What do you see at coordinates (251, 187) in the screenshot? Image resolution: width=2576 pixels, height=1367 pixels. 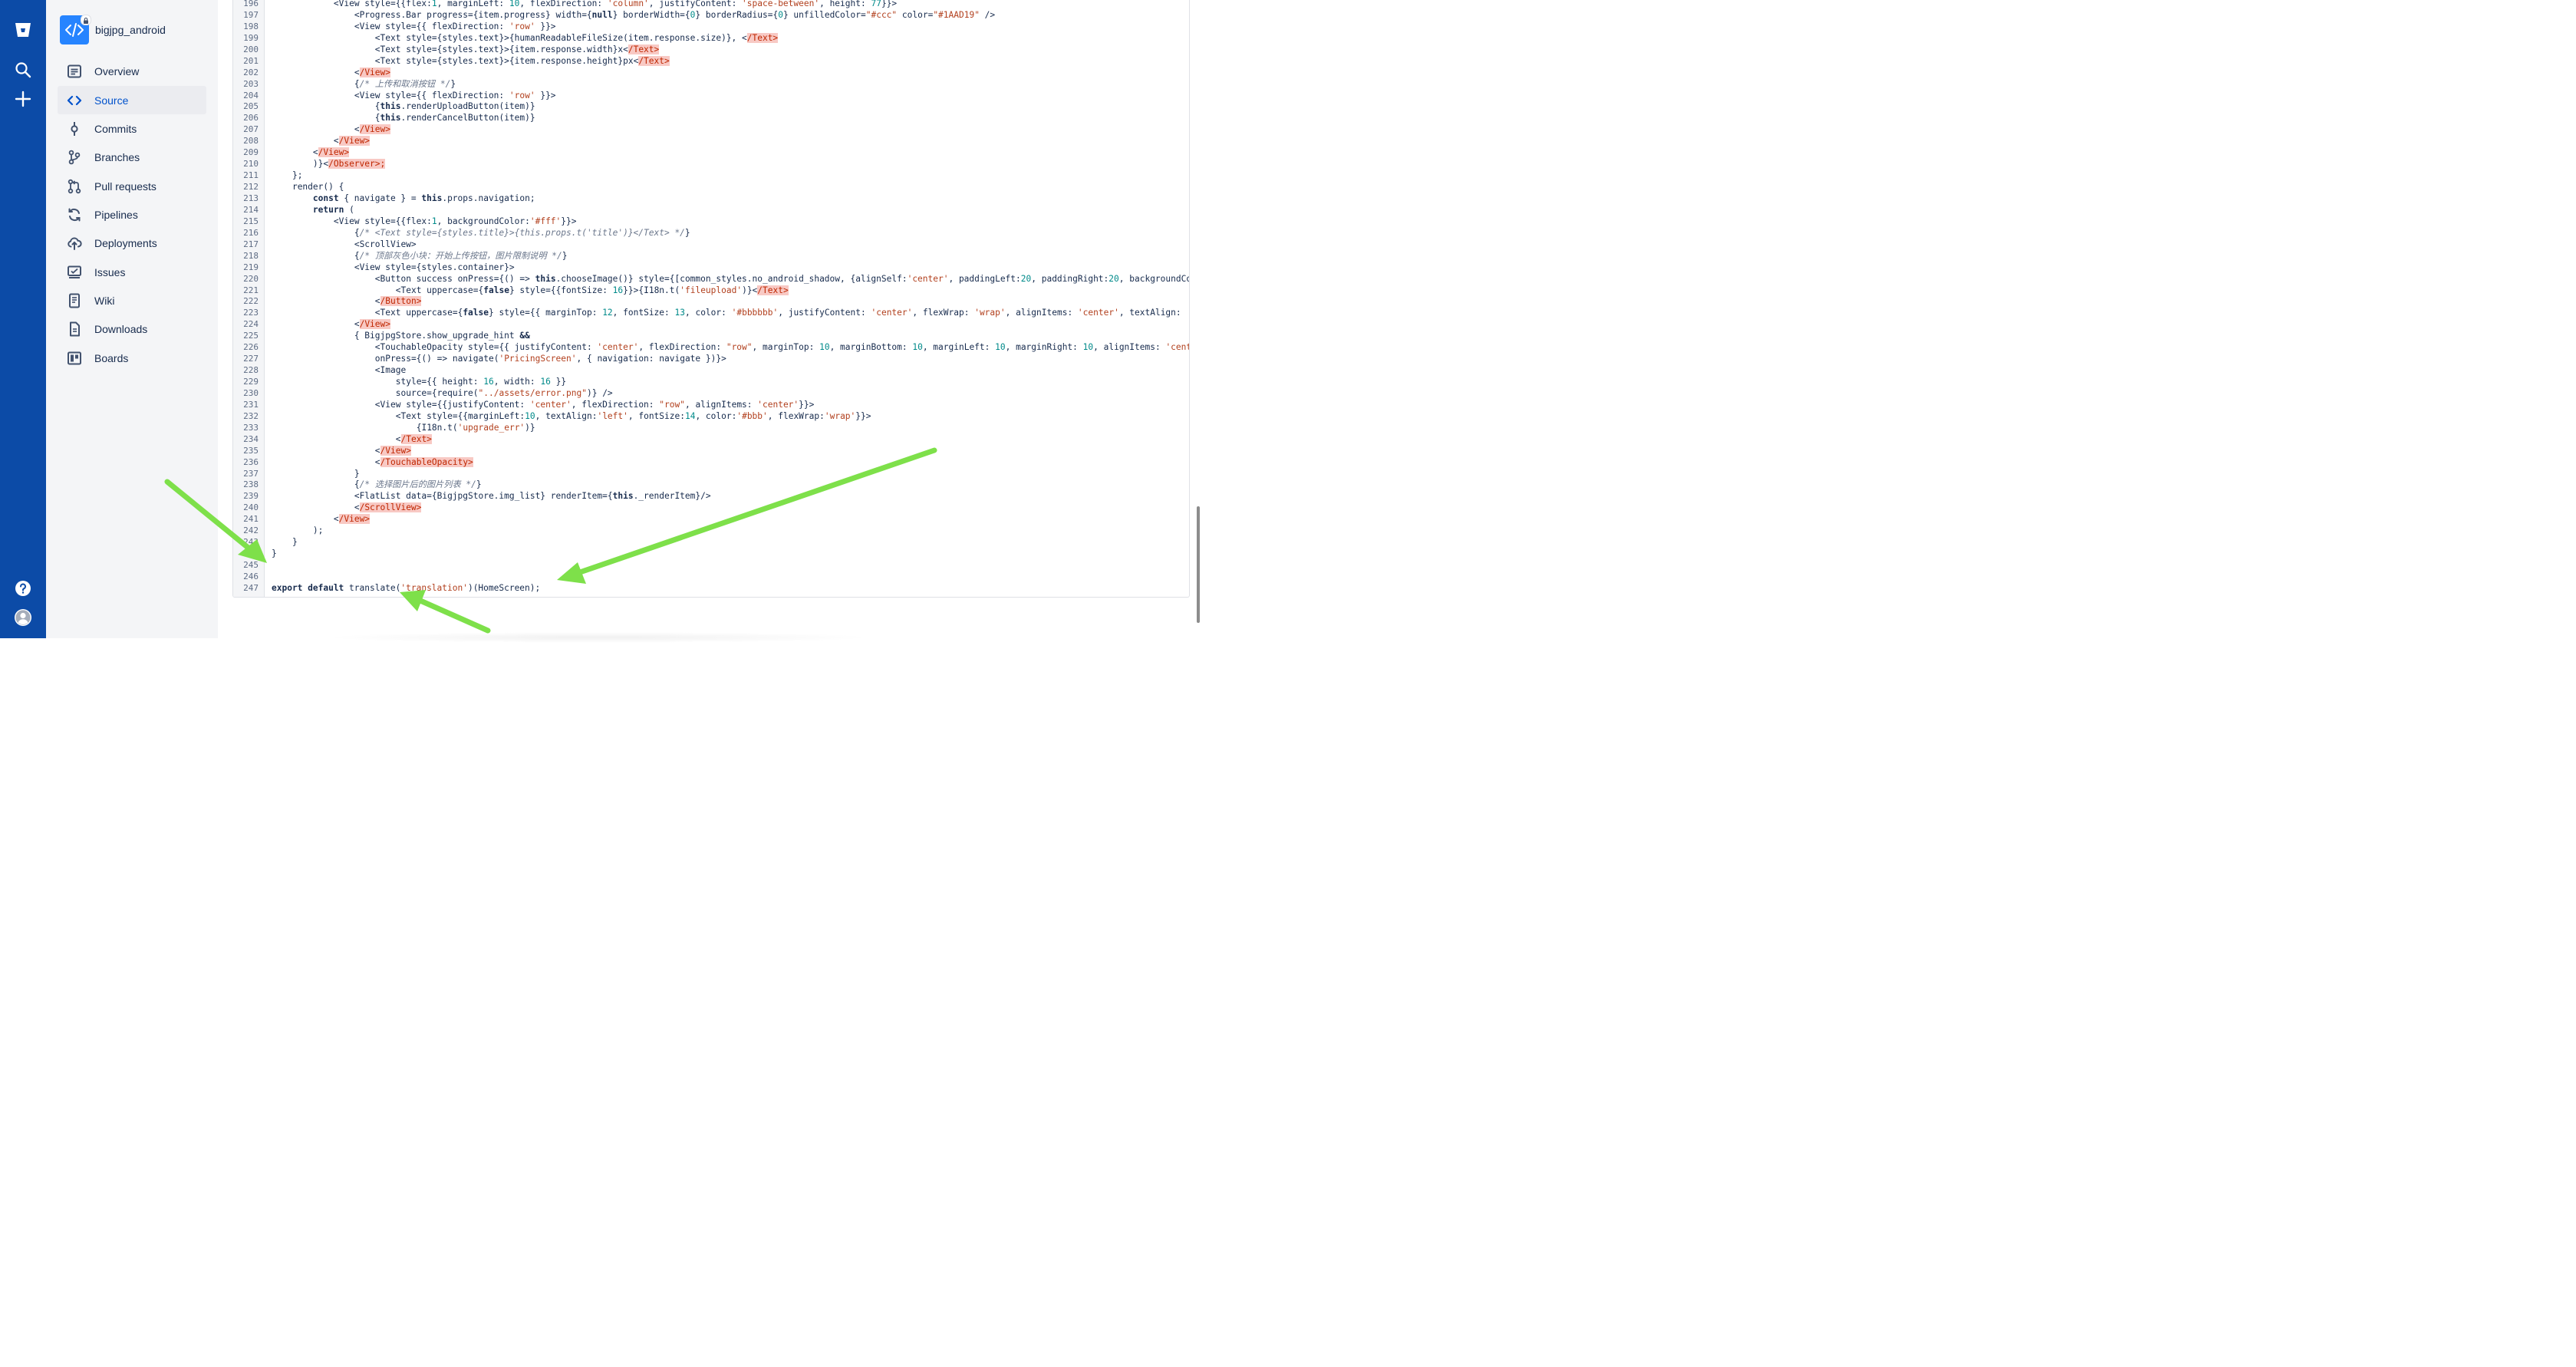 I see `line-number: 212` at bounding box center [251, 187].